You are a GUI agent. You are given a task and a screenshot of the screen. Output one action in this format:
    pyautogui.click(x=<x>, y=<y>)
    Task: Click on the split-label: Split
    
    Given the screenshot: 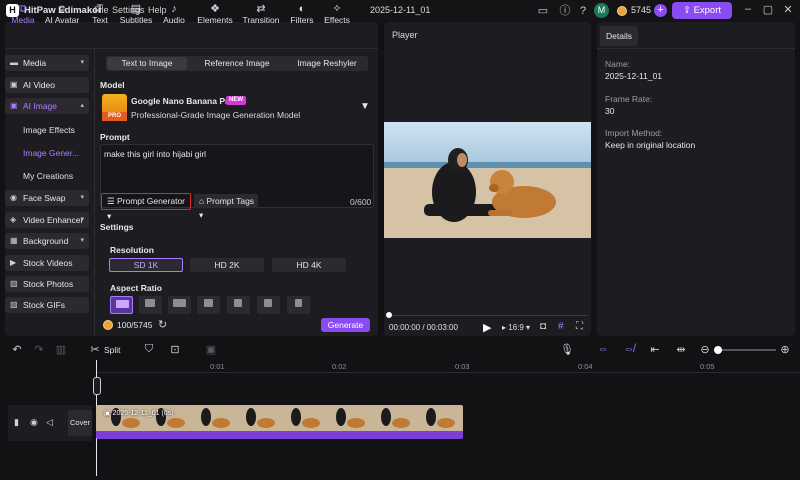 What is the action you would take?
    pyautogui.click(x=112, y=350)
    